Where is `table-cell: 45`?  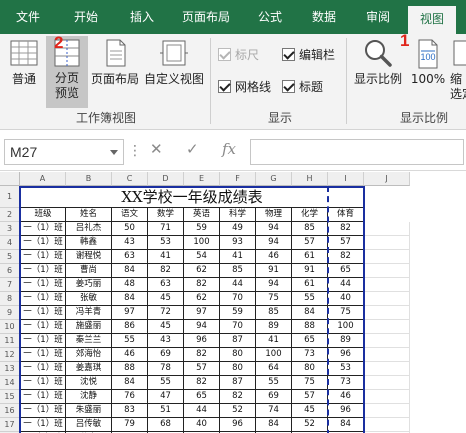 table-cell: 45 is located at coordinates (310, 411).